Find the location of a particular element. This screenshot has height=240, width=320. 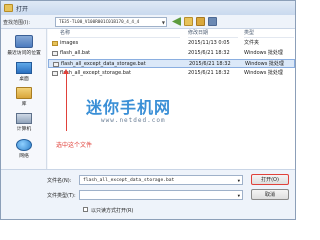

file-name: flash_all_except_storage.bat is located at coordinates (95, 73).